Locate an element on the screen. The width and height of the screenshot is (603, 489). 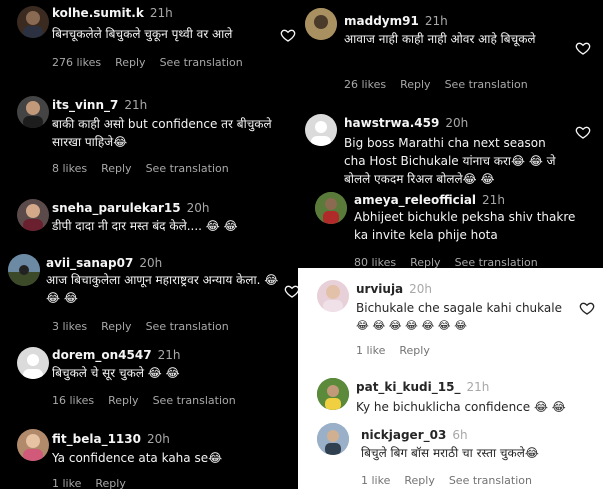
comment-username: maddym91 21h is located at coordinates (396, 21).